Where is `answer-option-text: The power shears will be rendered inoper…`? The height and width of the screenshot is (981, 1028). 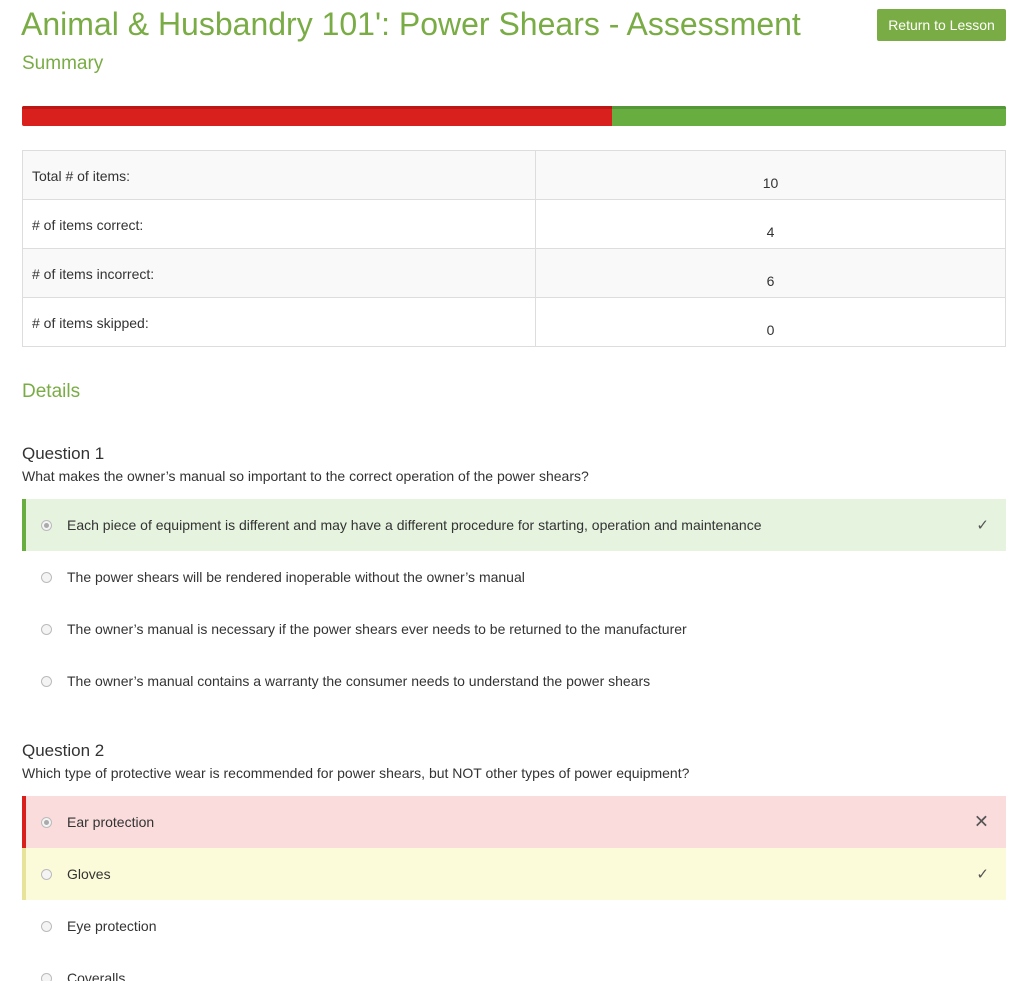
answer-option-text: The power shears will be rendered inoper… is located at coordinates (296, 577).